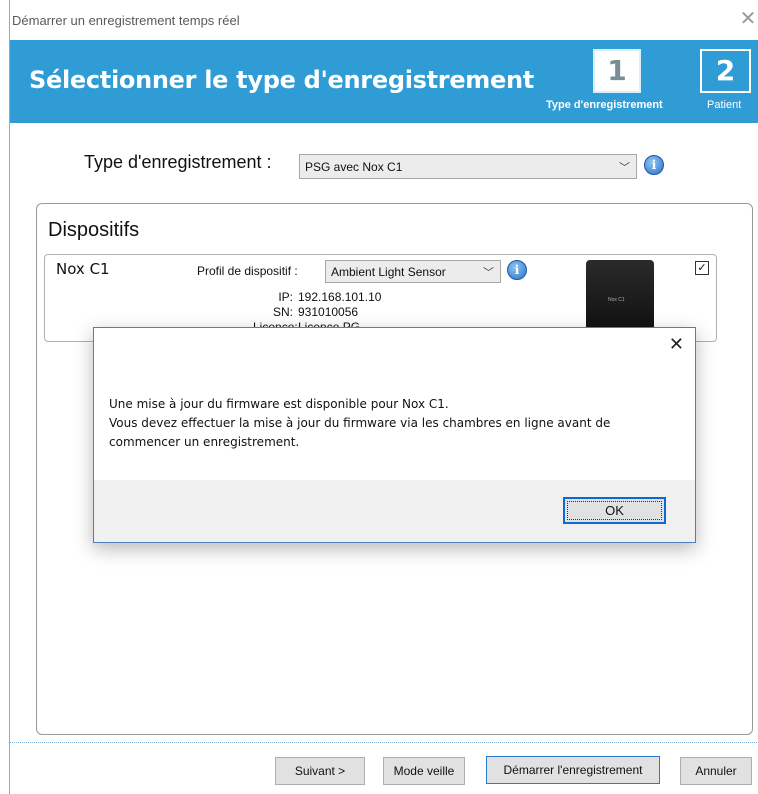 This screenshot has height=794, width=758. Describe the element at coordinates (468, 166) in the screenshot. I see `recording-type-select: PSG avec Nox C1 ﹀` at that location.